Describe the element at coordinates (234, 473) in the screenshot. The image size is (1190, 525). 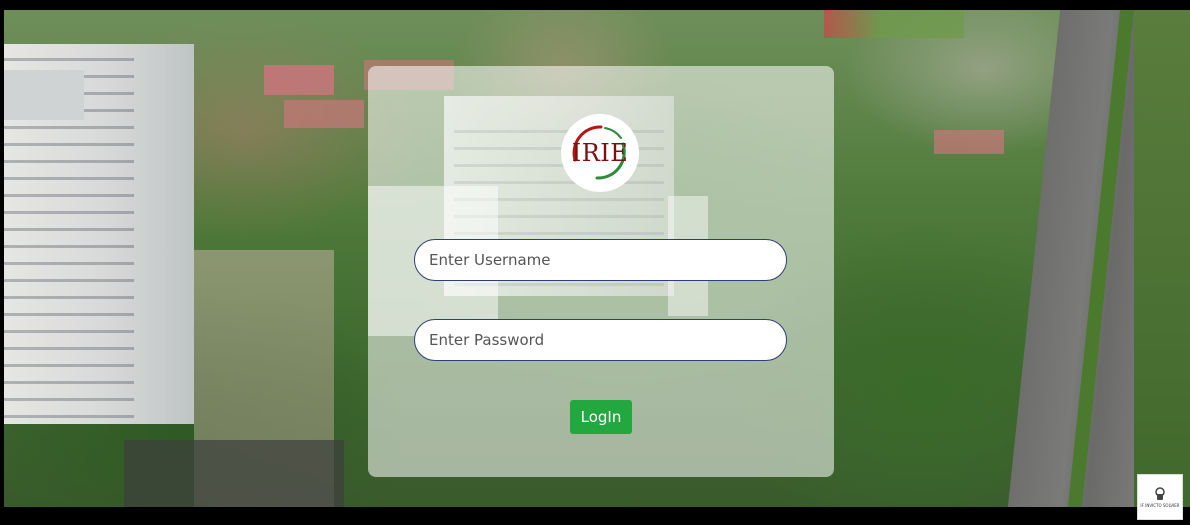
I see `parking-lot` at that location.